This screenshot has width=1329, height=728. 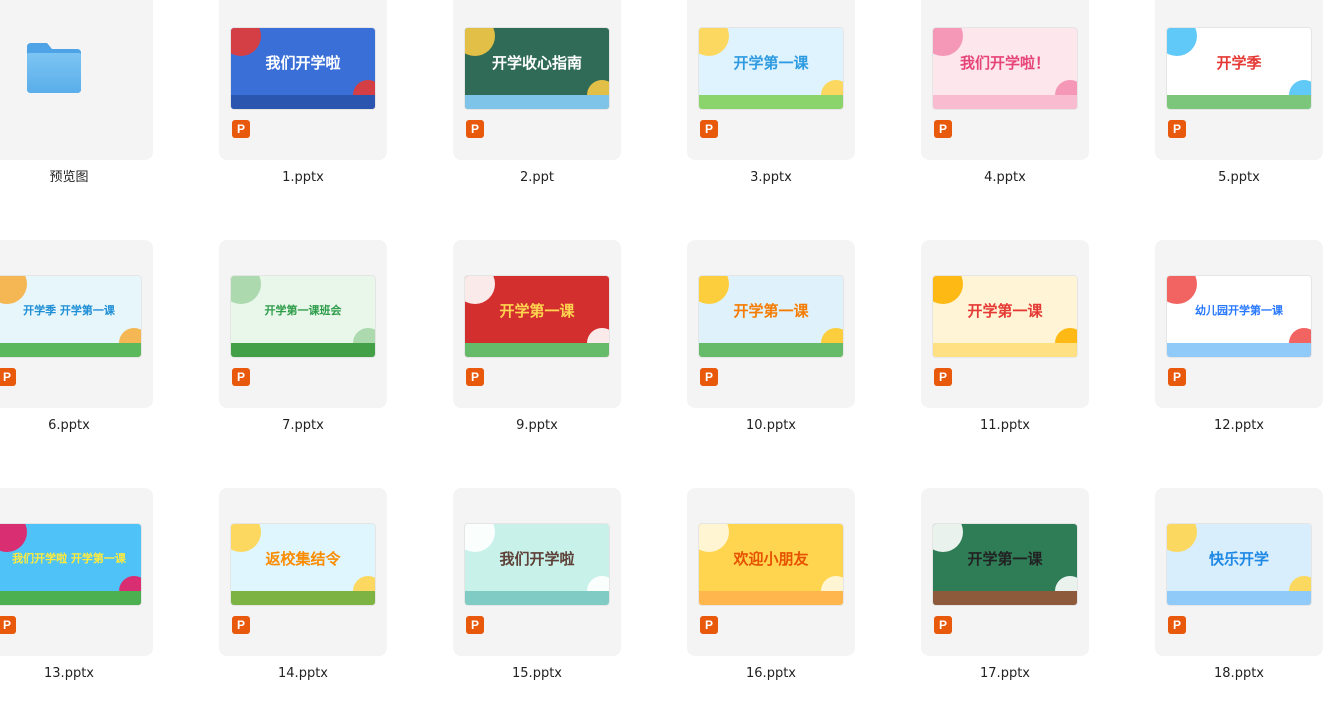 I want to click on file-name-label: 15.pptx, so click(x=537, y=674).